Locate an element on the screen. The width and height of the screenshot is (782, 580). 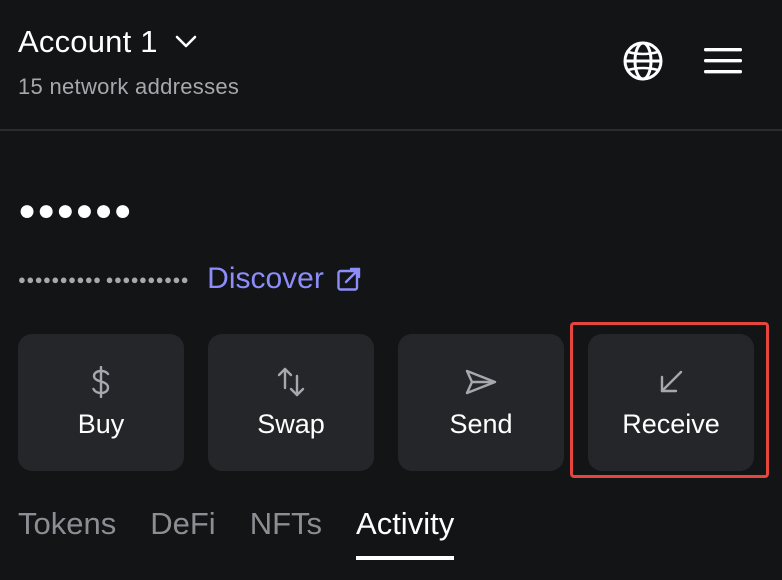
balance-masked: ●●●●●● is located at coordinates (75, 210).